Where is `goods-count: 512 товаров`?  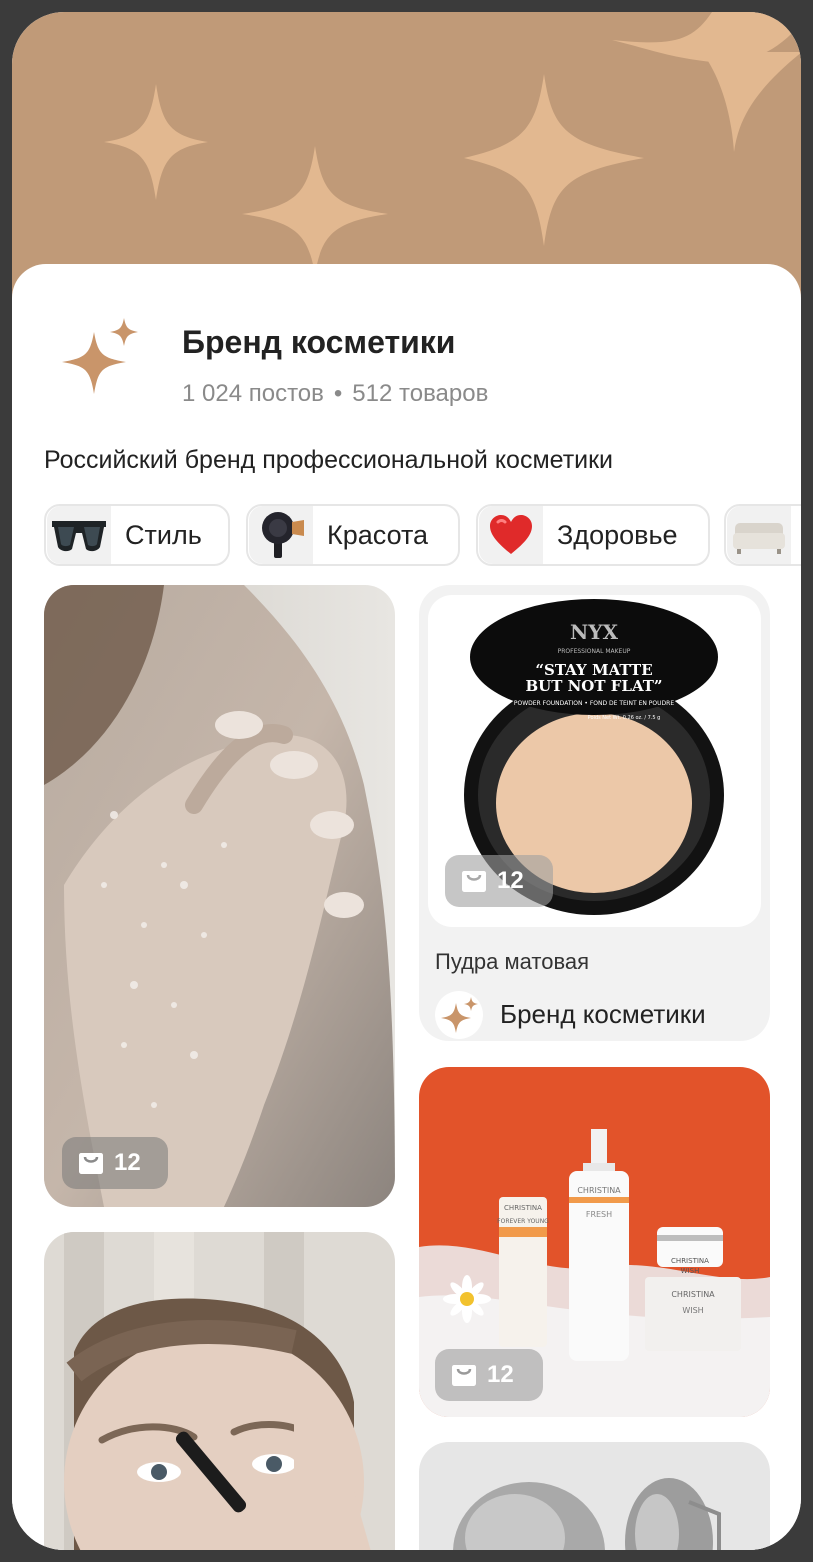 goods-count: 512 товаров is located at coordinates (420, 393).